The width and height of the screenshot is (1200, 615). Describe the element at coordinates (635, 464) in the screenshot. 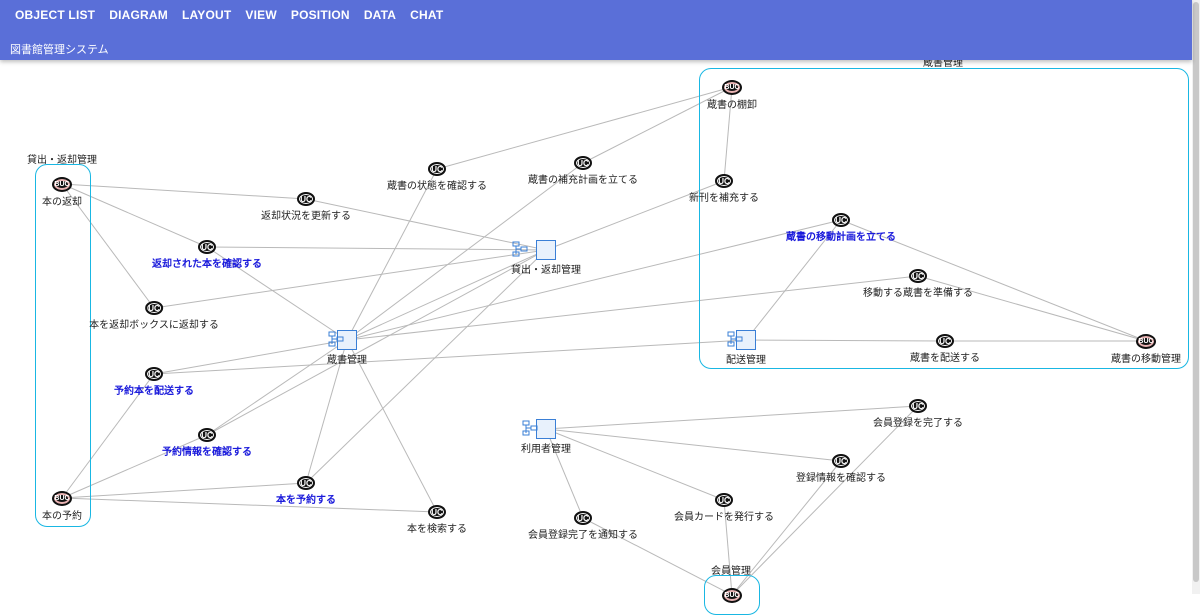

I see `edge-pkg_user-issue_card` at that location.